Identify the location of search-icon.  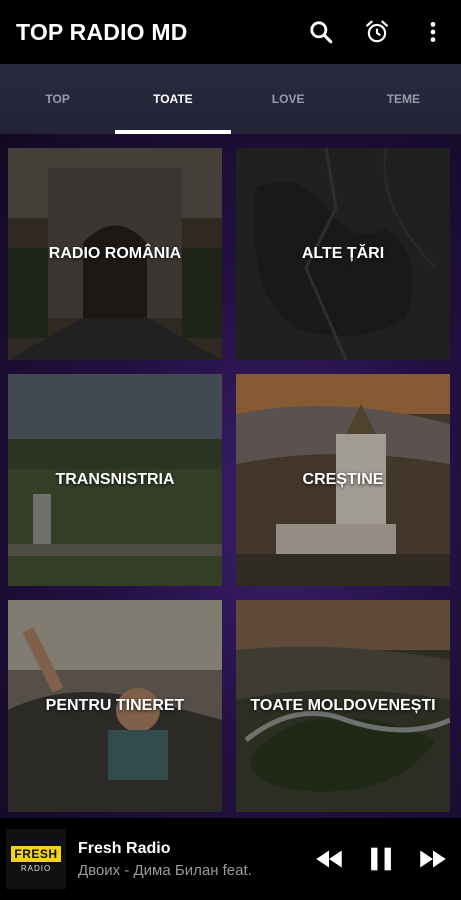
(321, 32).